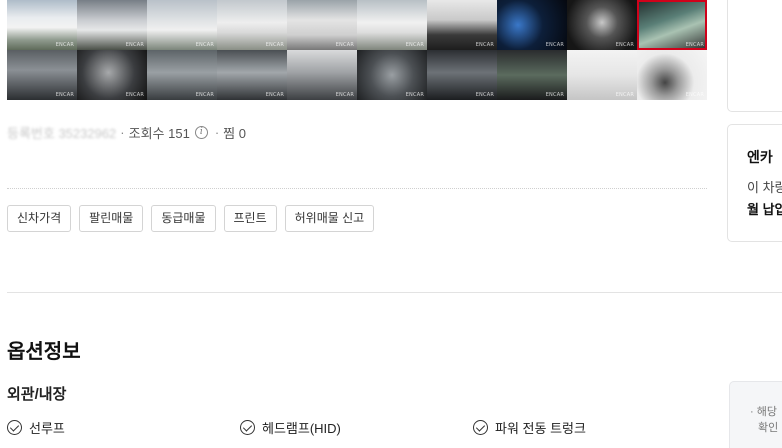 Image resolution: width=782 pixels, height=448 pixels. What do you see at coordinates (47, 428) in the screenshot?
I see `option-label: 선루프` at bounding box center [47, 428].